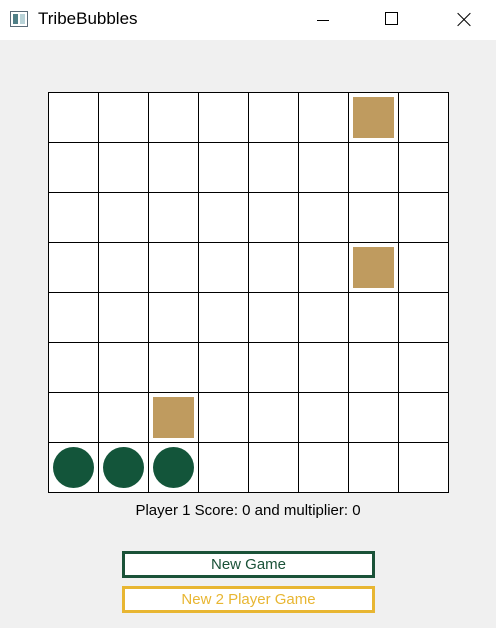  Describe the element at coordinates (248, 564) in the screenshot. I see `new-game-button: New Game` at that location.